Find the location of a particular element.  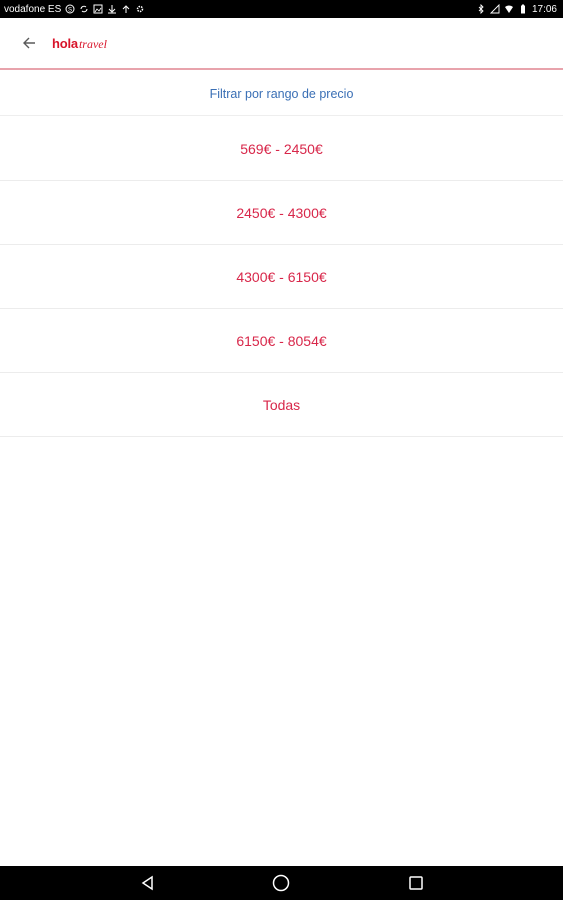

svg-text: S is located at coordinates (70, 11).